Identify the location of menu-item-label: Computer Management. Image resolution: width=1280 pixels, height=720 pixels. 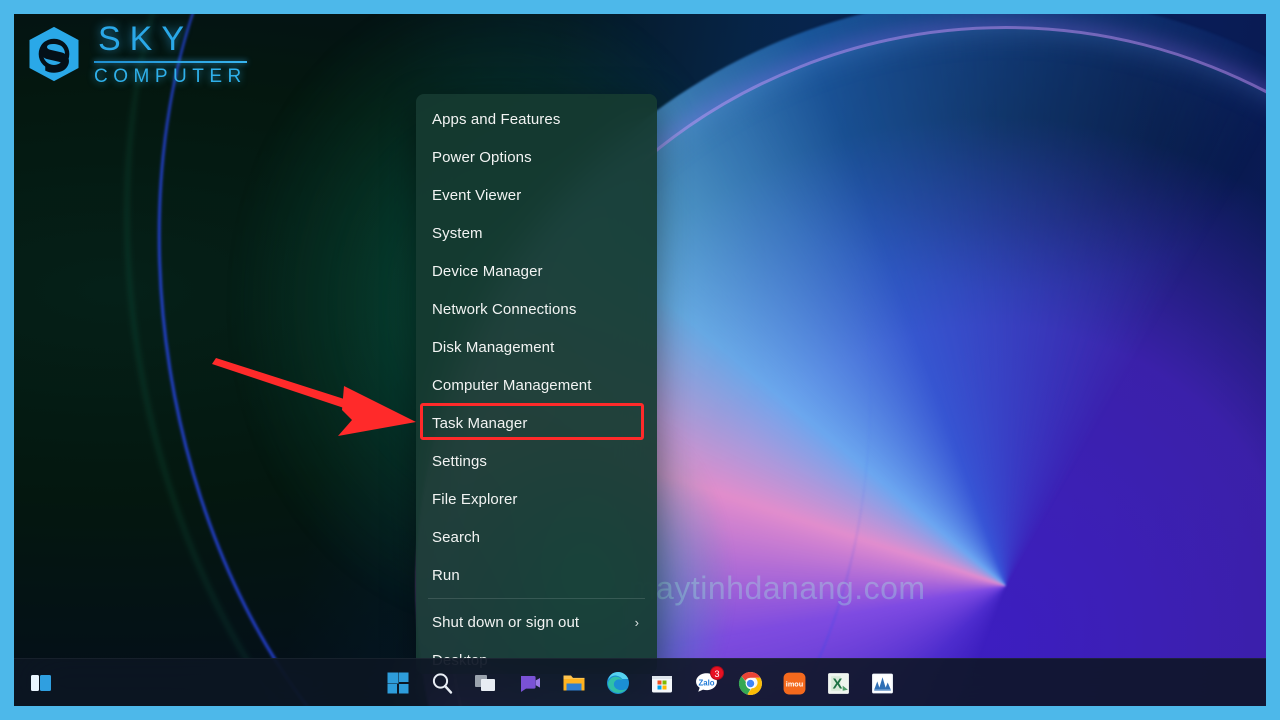
(512, 385).